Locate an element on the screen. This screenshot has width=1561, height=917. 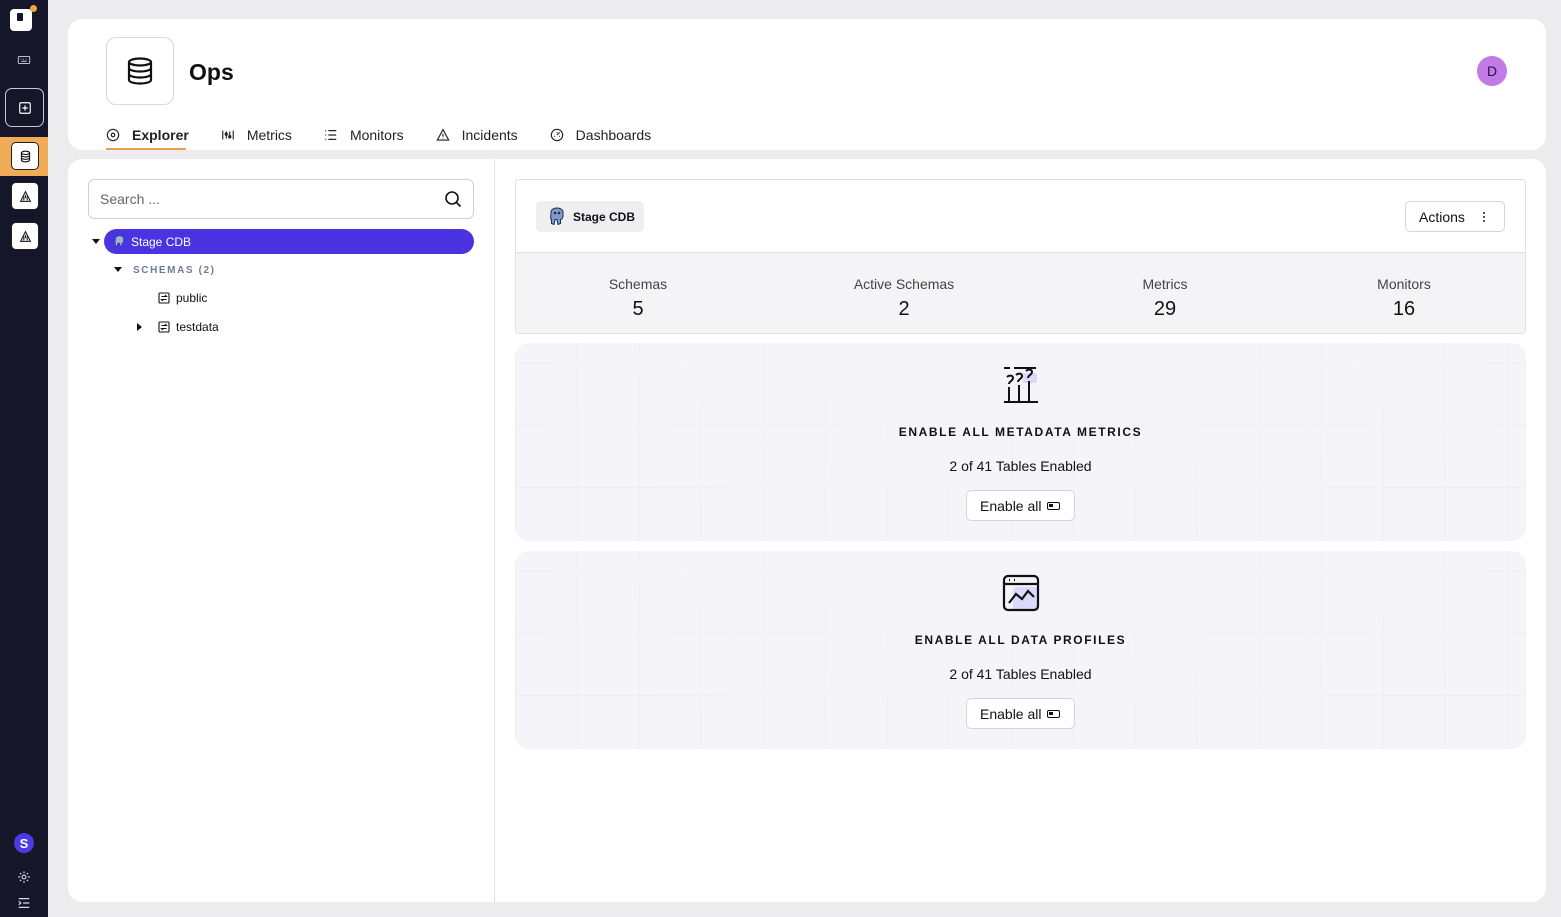
metrics-icon is located at coordinates (227, 134).